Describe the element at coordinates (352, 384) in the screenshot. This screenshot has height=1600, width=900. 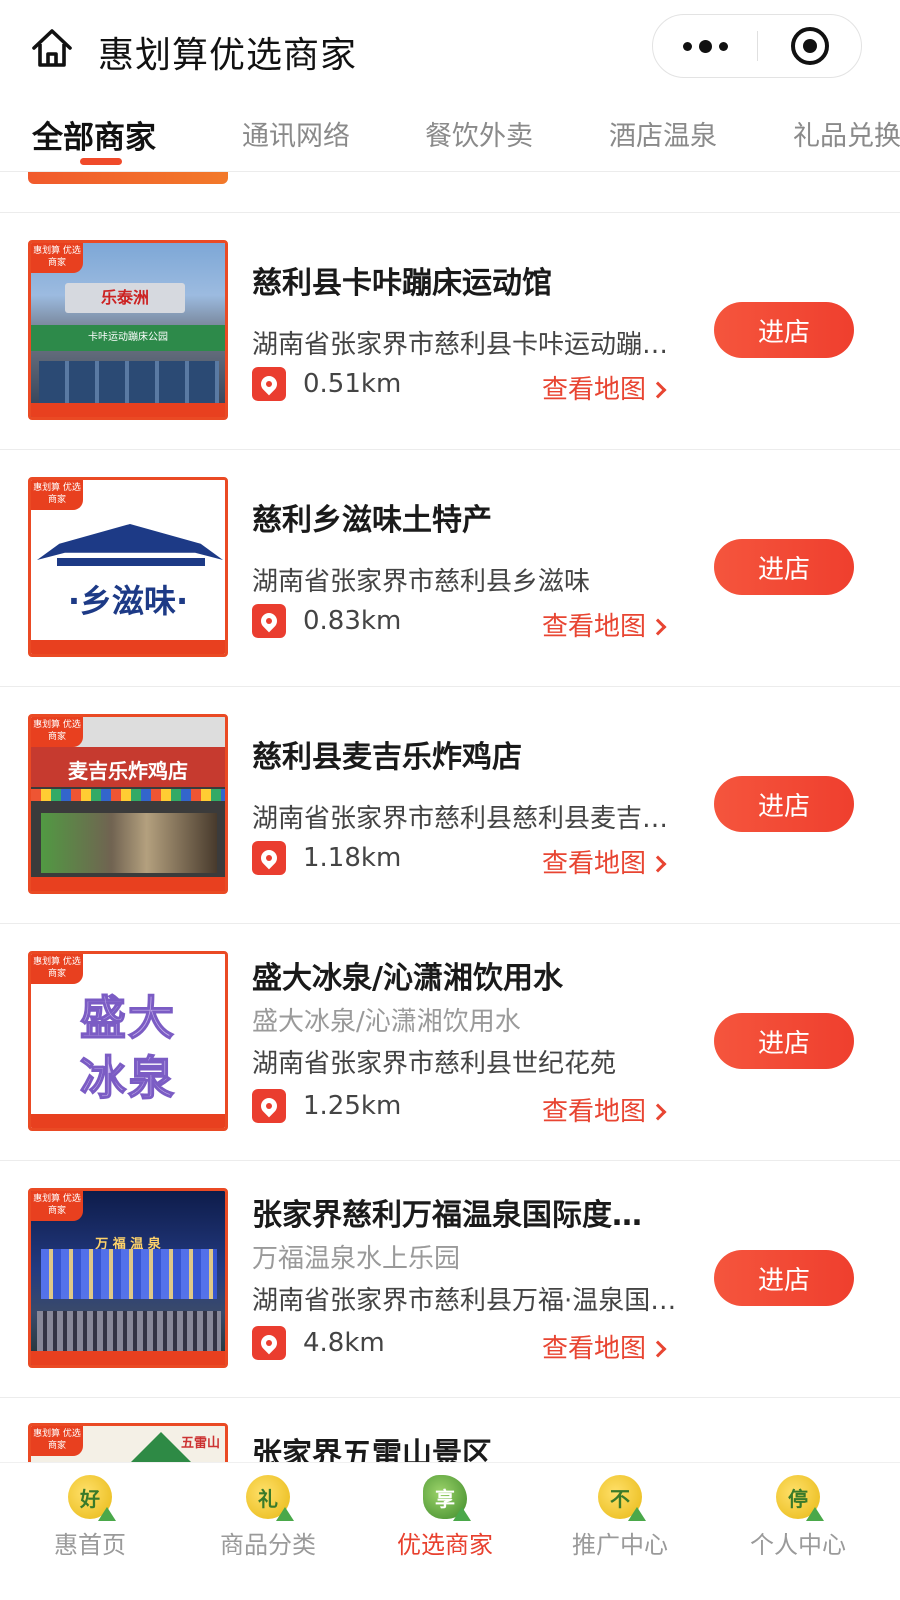
I see `merchant-distance: 0.51km` at that location.